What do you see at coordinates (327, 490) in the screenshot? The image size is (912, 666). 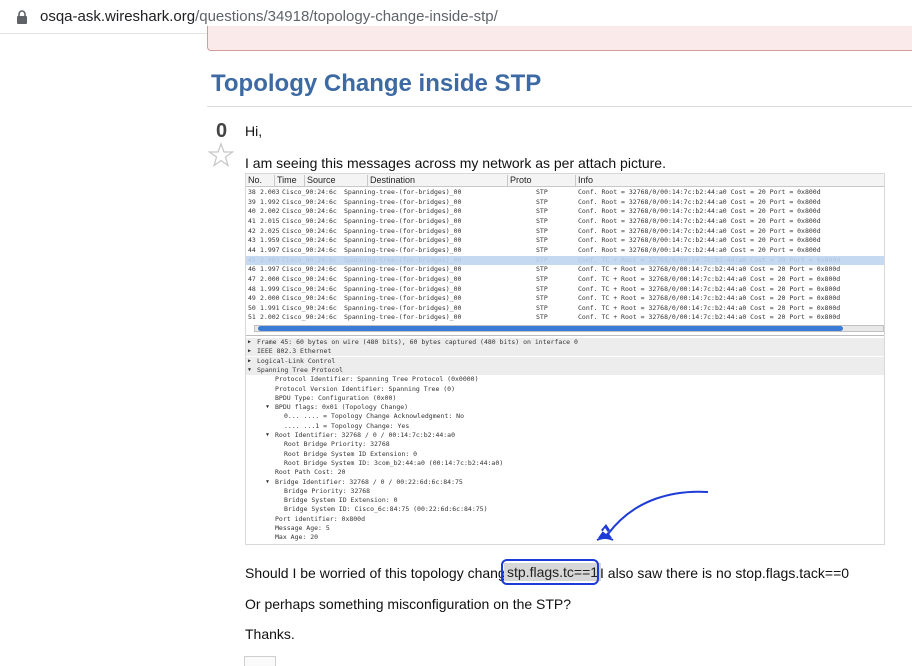 I see `detail-text: Bridge Priority: 32768` at bounding box center [327, 490].